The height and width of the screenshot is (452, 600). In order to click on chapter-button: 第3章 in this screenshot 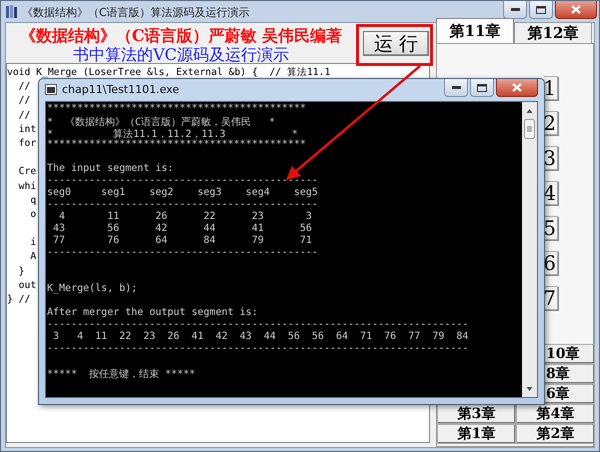, I will do `click(476, 414)`.